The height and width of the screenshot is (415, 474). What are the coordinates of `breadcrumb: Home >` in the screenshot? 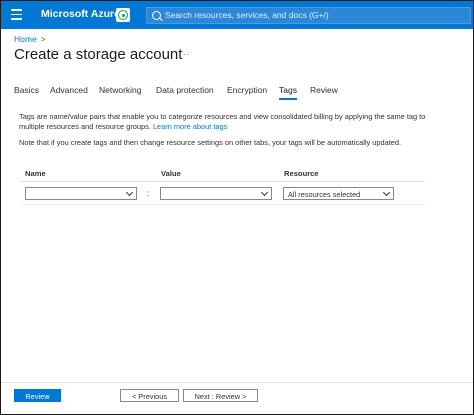 It's located at (30, 39).